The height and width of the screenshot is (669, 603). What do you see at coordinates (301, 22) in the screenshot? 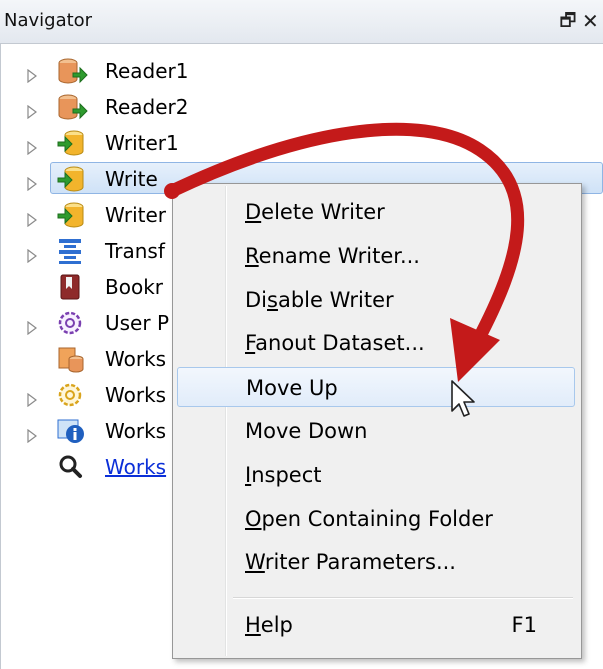
I see `navigator-title-bar: Navigator 🗗 ✕` at bounding box center [301, 22].